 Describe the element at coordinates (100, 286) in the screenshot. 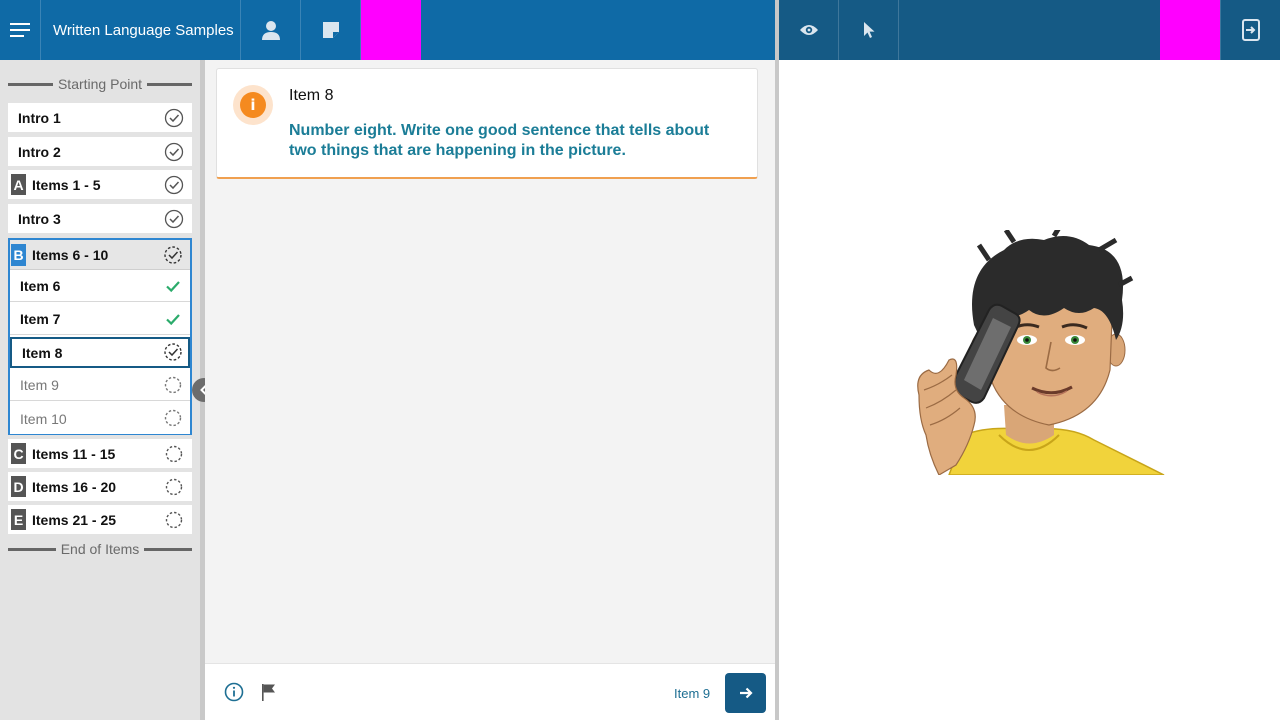

I see `sidebar-item-item-6: Item 6` at that location.